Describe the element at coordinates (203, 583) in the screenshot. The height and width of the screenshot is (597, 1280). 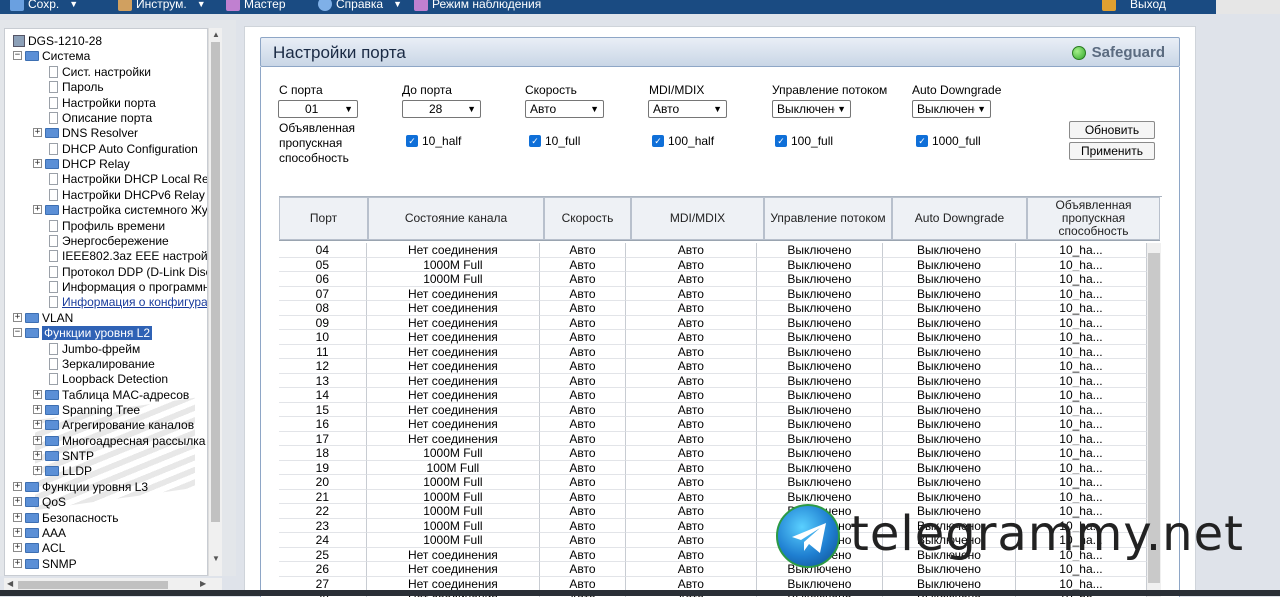
I see `scroll-right-icon: ▶` at that location.